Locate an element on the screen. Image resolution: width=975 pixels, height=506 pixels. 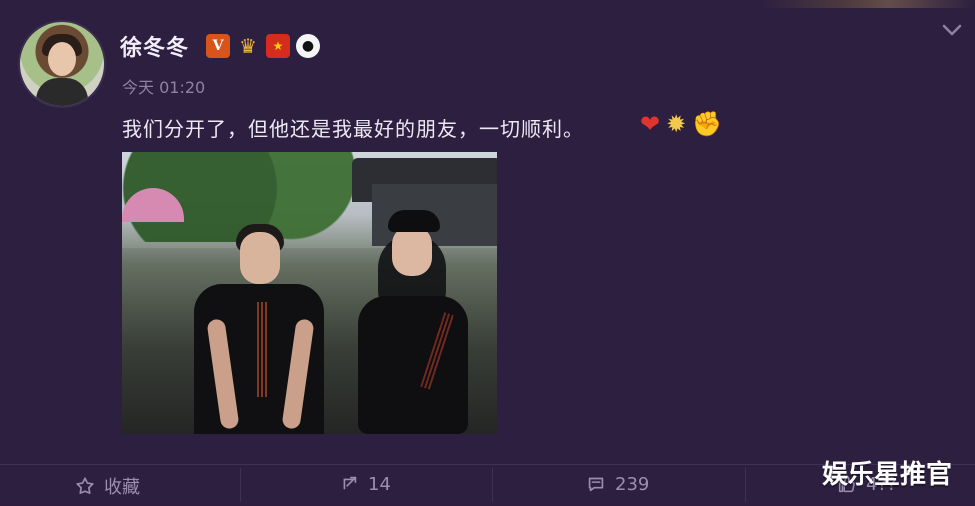
crown-icon: ♛ is located at coordinates (248, 46).